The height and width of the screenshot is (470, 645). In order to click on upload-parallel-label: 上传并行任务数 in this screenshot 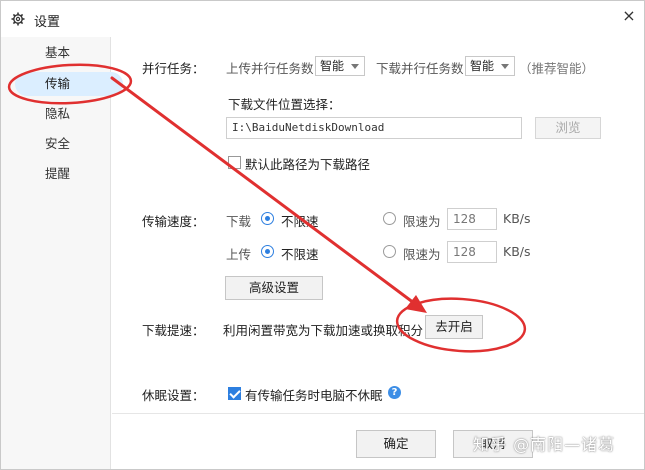, I will do `click(270, 68)`.